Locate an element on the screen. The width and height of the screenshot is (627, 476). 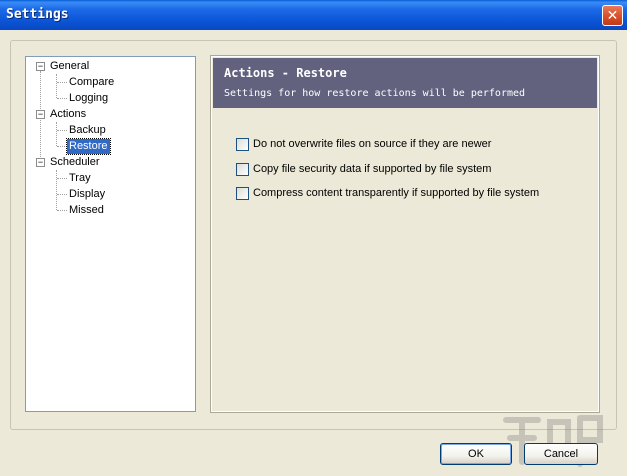
tree-item-display: Display is located at coordinates (87, 194).